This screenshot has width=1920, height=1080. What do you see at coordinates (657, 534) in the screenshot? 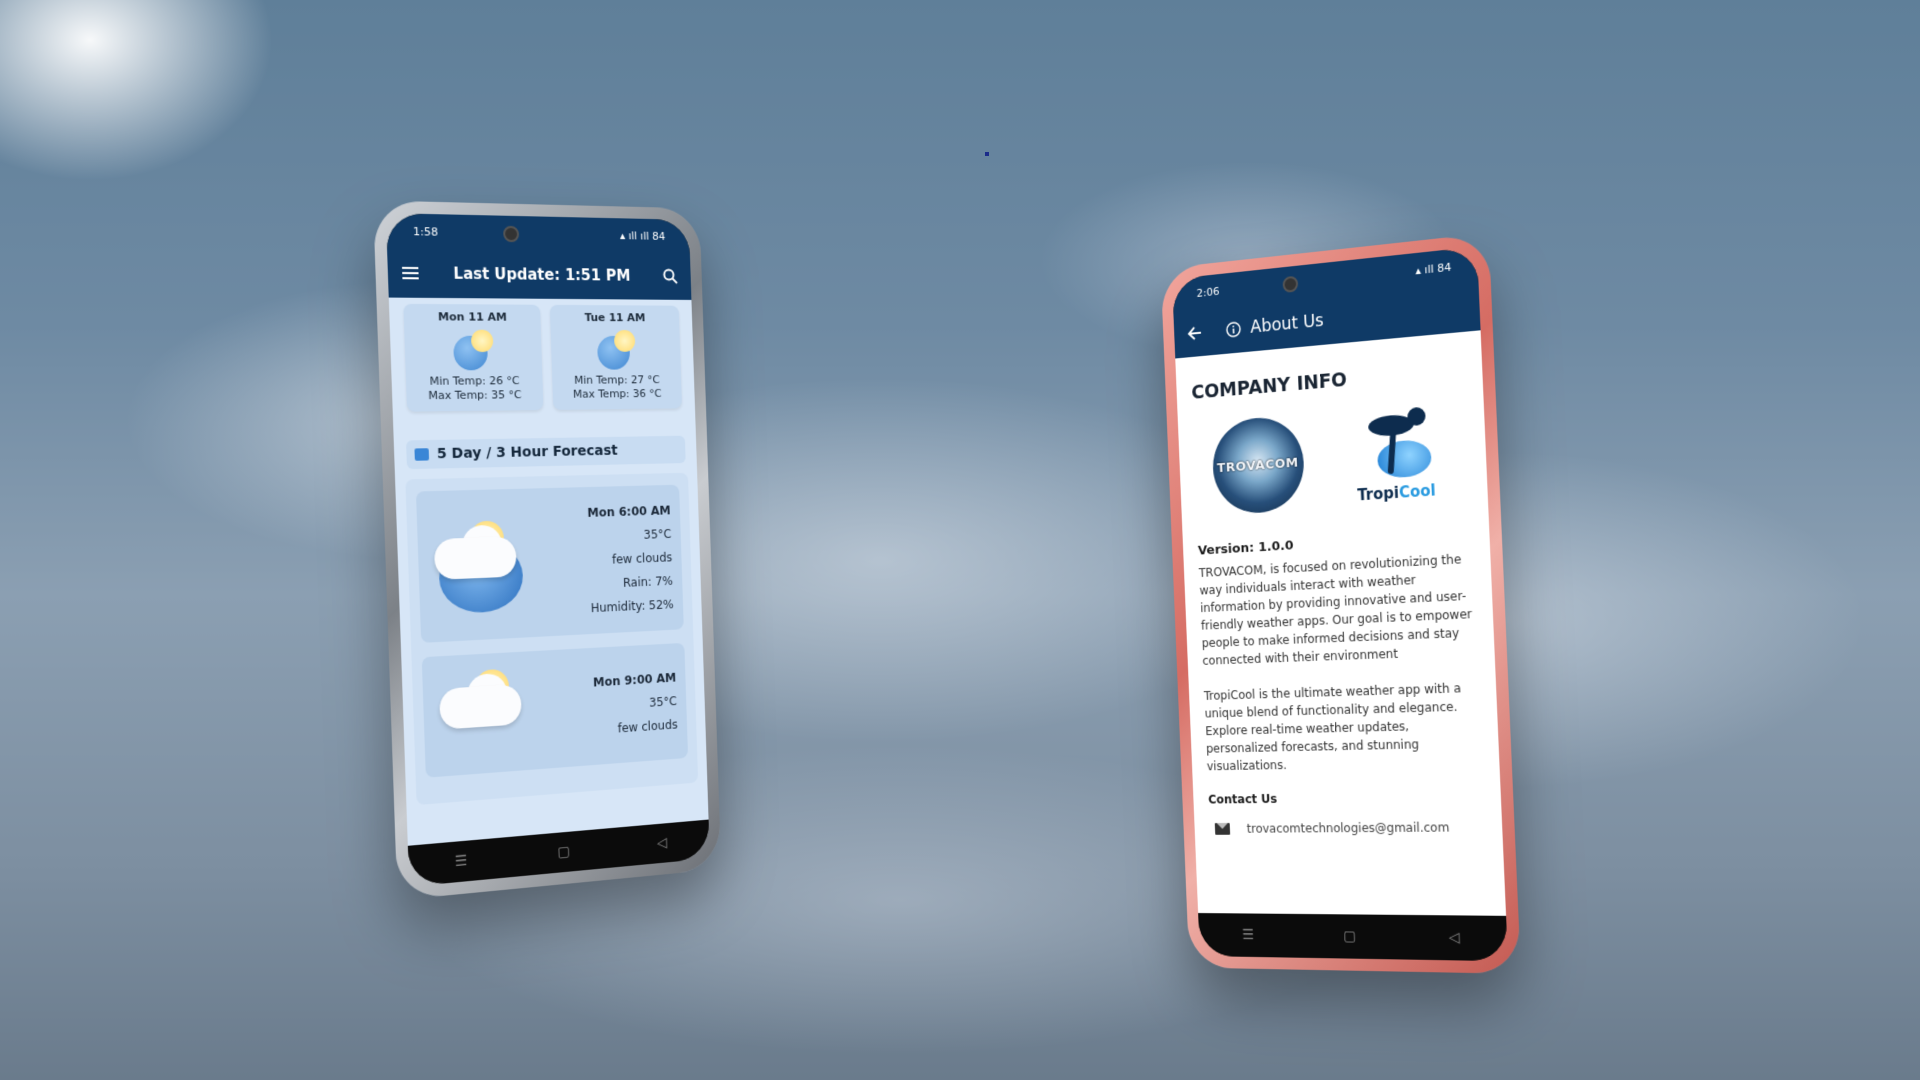
I see `forecast-temp: 35°C` at bounding box center [657, 534].